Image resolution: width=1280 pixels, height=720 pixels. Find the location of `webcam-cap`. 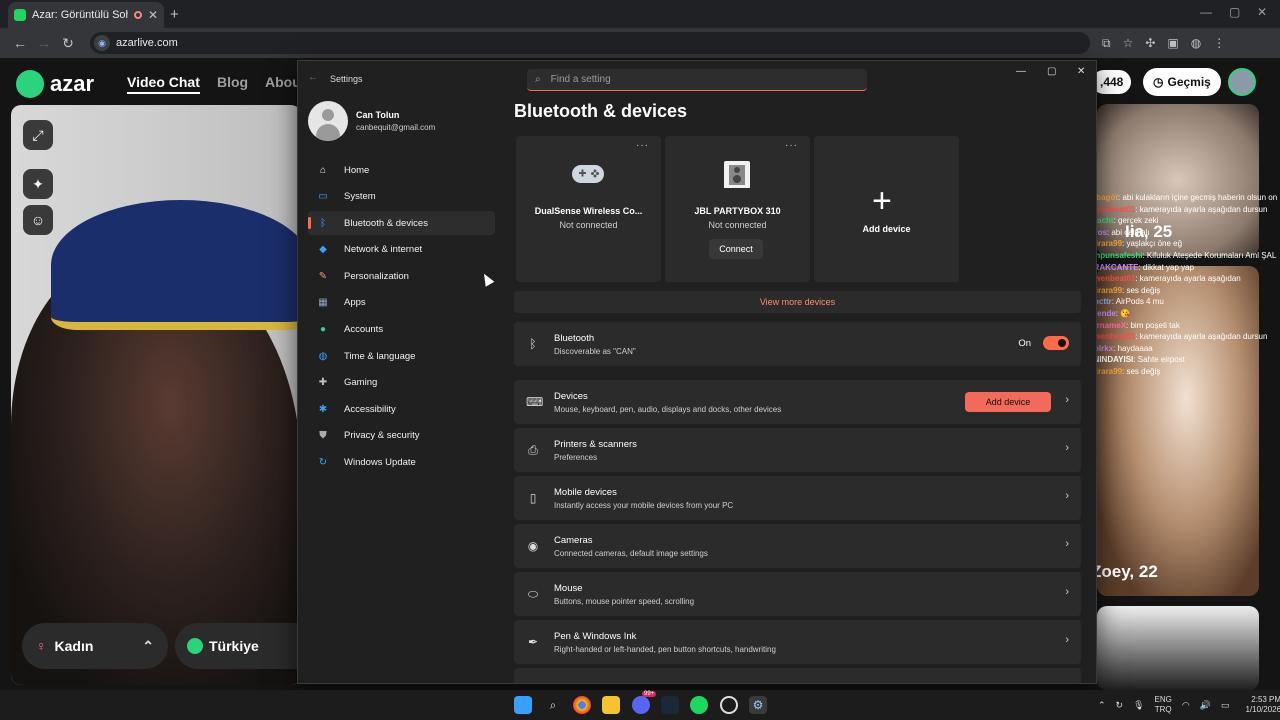

webcam-cap is located at coordinates (176, 265).